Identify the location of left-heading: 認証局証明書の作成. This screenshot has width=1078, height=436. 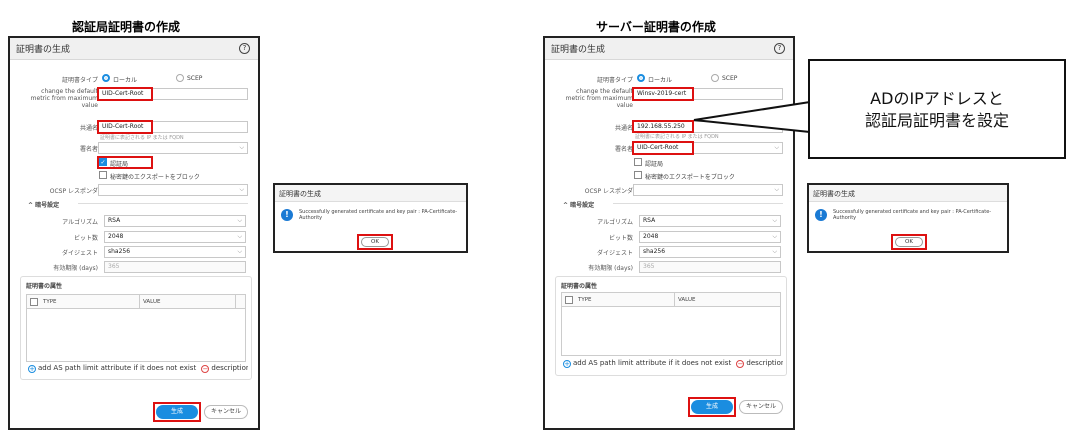
(126, 27).